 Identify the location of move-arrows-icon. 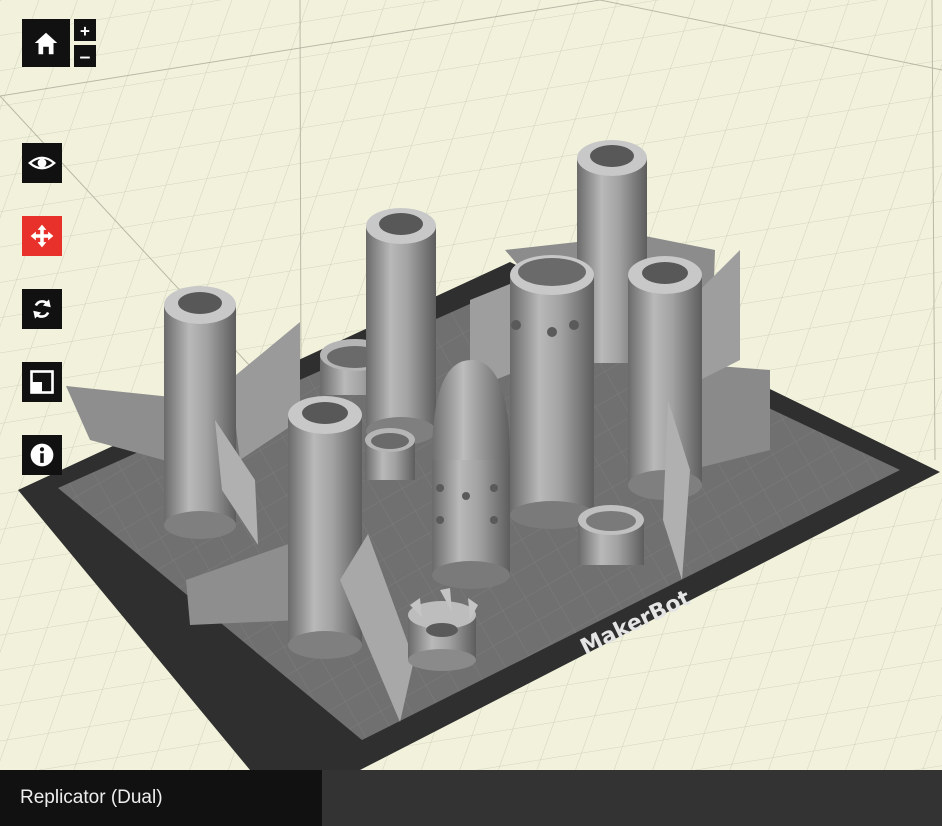
(42, 236).